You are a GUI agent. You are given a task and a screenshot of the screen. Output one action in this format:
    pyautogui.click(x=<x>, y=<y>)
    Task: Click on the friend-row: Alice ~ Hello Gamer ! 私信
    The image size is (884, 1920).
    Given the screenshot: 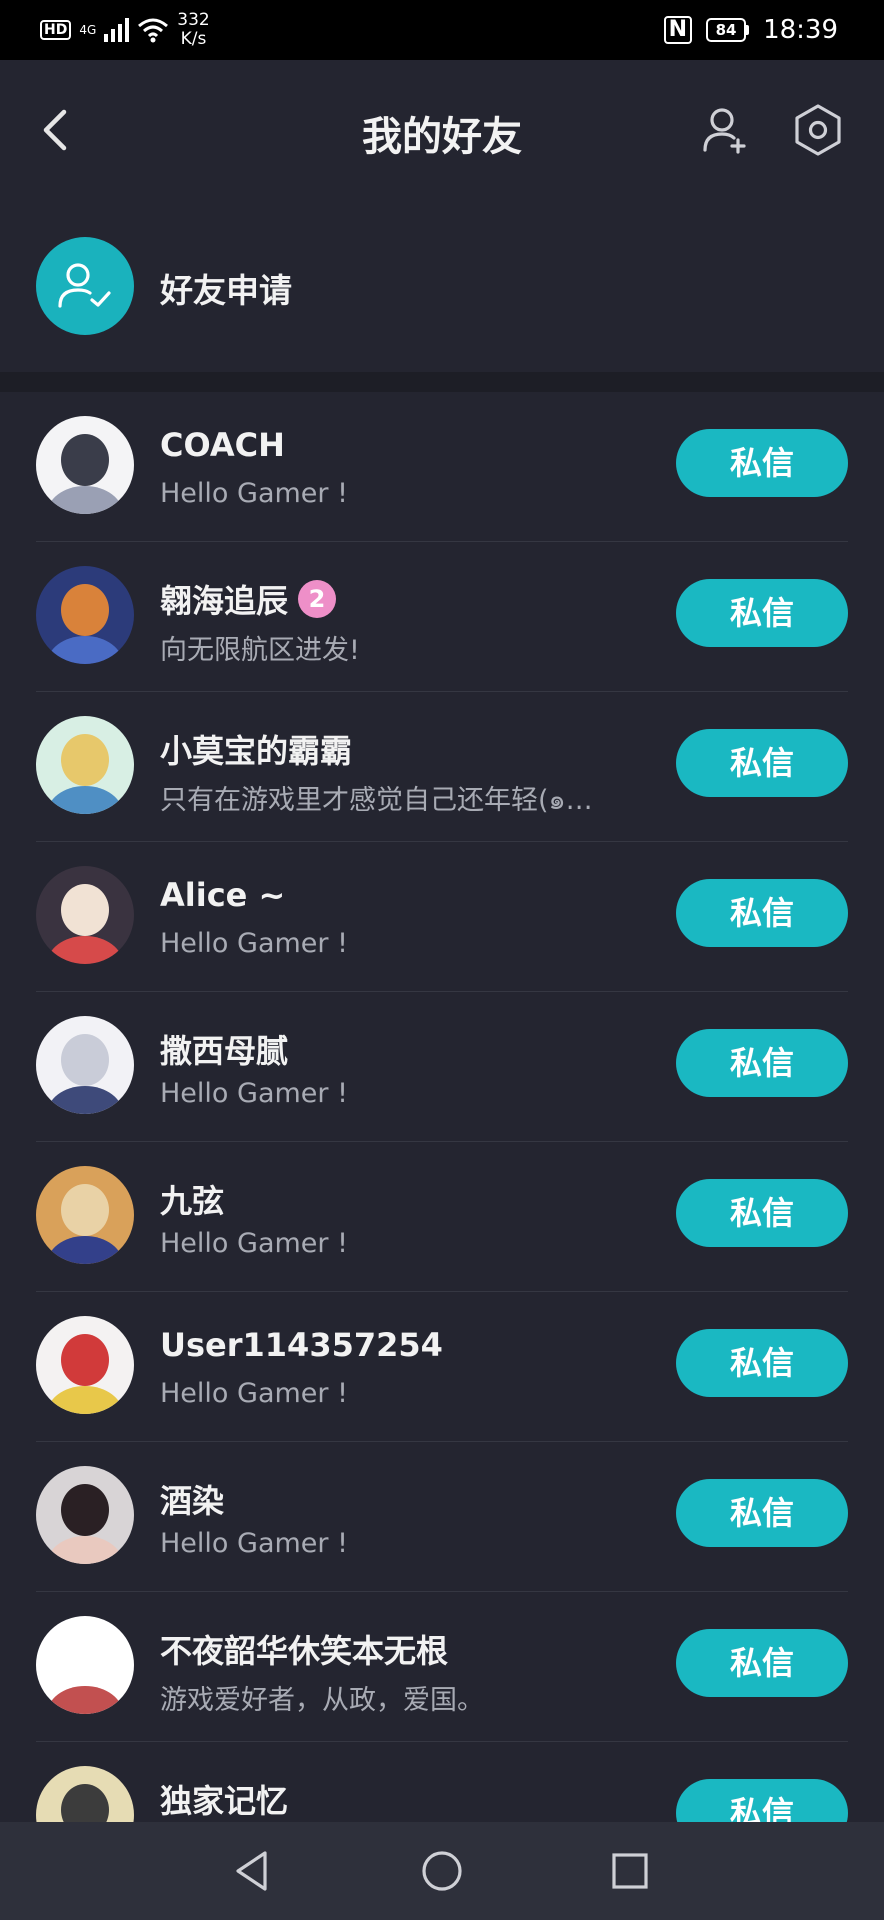 What is the action you would take?
    pyautogui.click(x=442, y=917)
    